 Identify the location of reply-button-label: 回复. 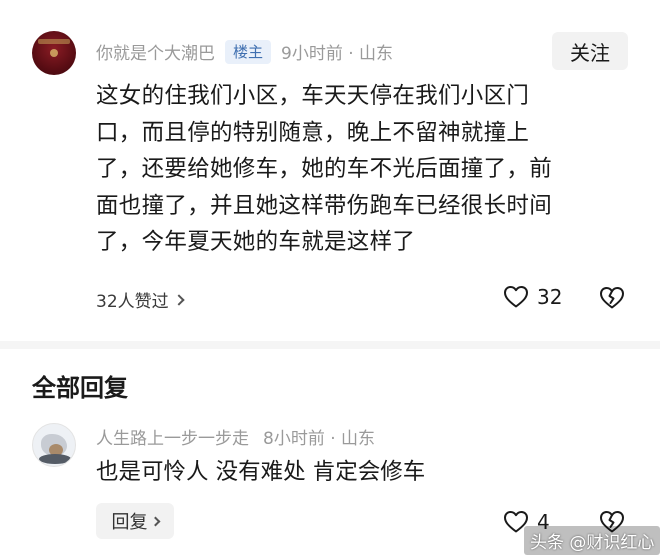
(129, 522).